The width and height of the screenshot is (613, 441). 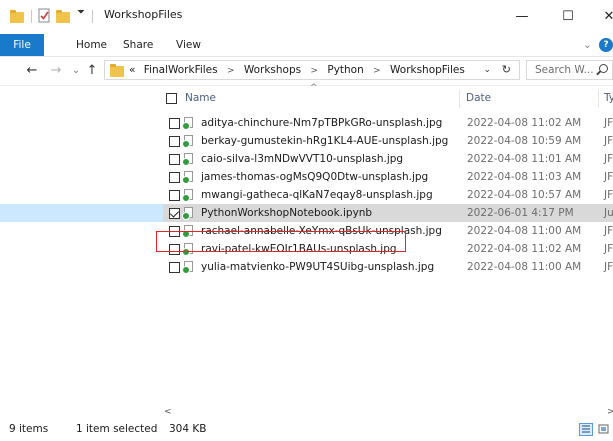 I want to click on status-bar: 9 items 1 item selected 304 KB, so click(x=306, y=430).